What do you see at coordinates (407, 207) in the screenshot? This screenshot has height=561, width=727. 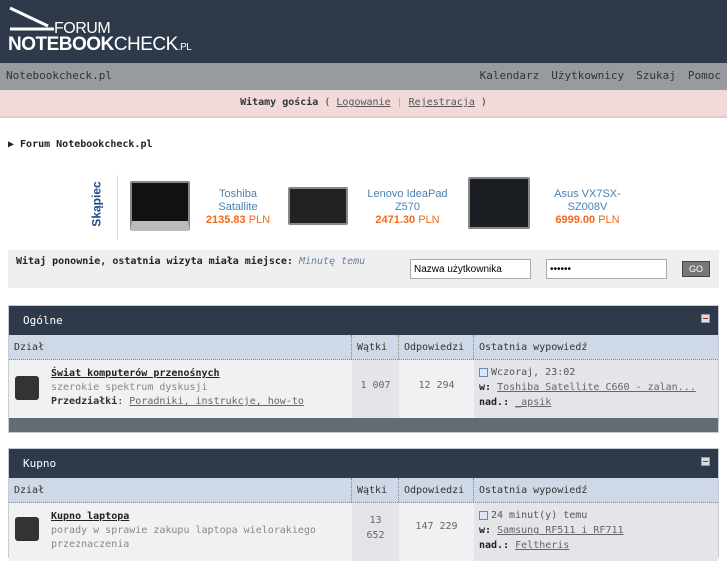 I see `ad-product: Lenovo IdeaPad Z570 2471.30 PLN` at bounding box center [407, 207].